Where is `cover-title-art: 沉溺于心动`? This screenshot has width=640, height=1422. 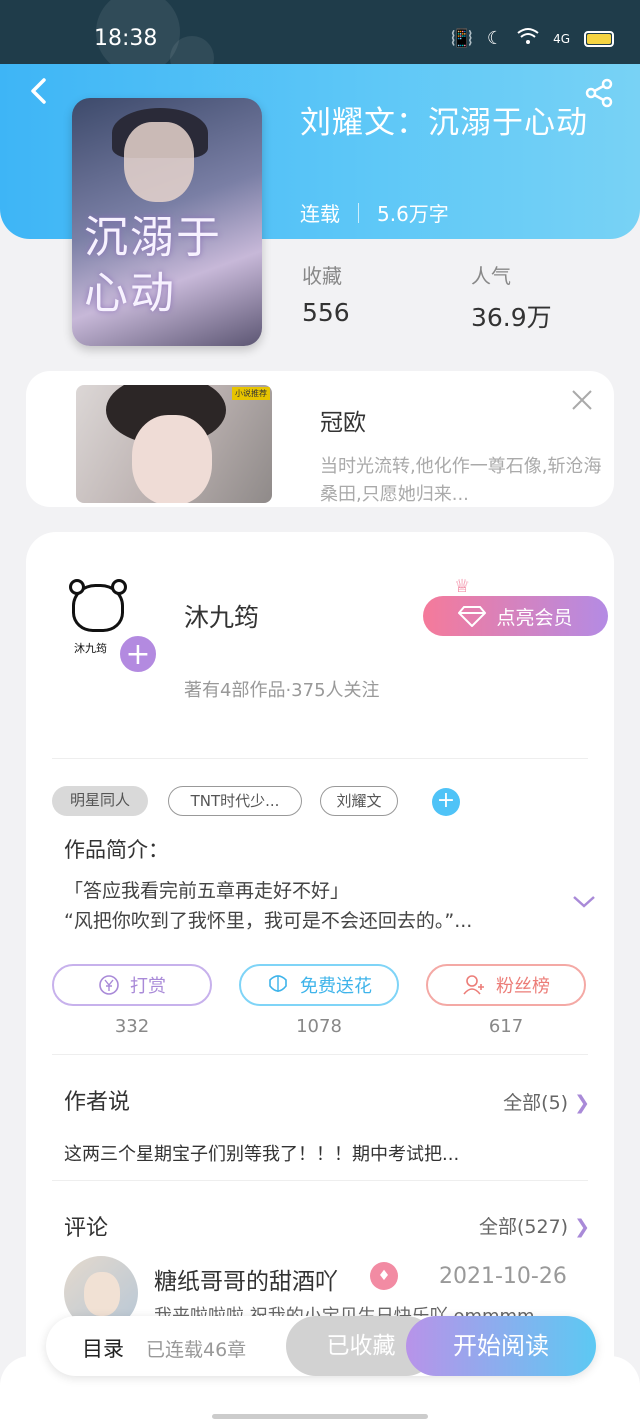
cover-title-art: 沉溺于心动 is located at coordinates (153, 265).